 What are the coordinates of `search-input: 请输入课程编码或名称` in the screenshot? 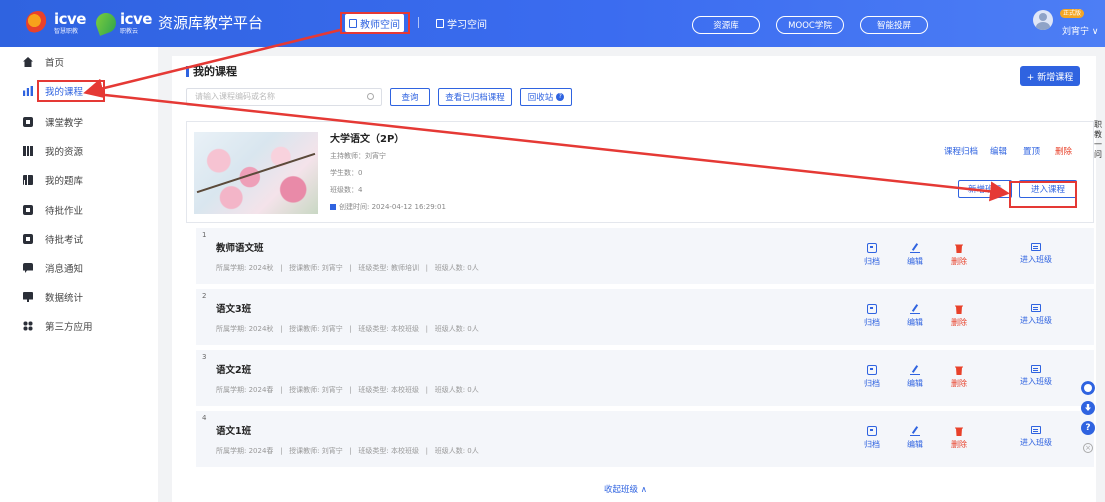 It's located at (284, 97).